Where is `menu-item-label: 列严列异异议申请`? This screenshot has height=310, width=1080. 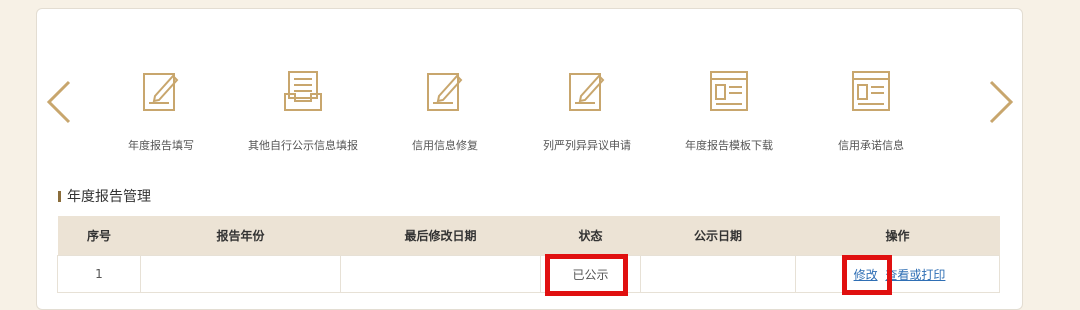 menu-item-label: 列严列异异议申请 is located at coordinates (587, 145).